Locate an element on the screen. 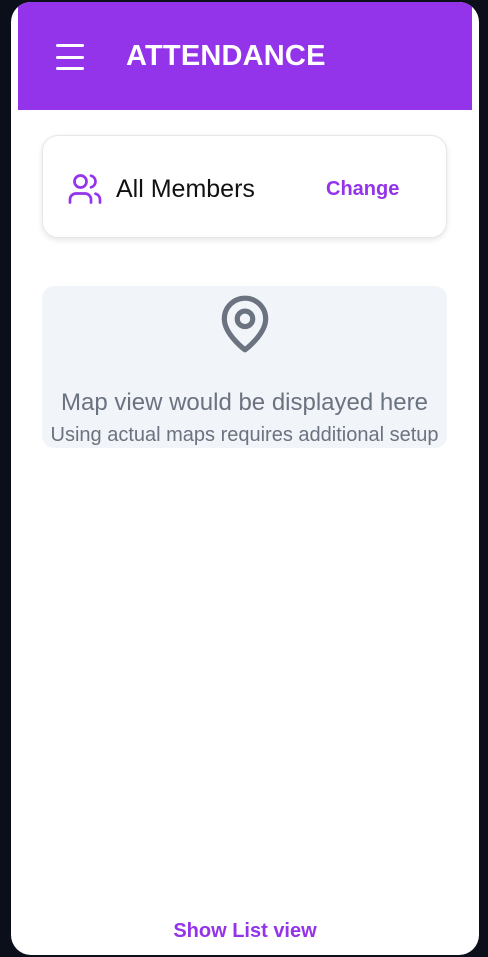 Image resolution: width=488 pixels, height=957 pixels. hamburger-menu-icon is located at coordinates (71, 57).